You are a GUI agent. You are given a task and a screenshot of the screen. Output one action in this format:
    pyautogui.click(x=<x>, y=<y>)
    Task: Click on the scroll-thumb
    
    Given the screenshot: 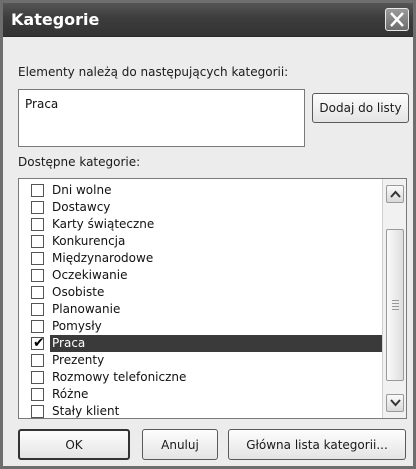 What is the action you would take?
    pyautogui.click(x=395, y=305)
    